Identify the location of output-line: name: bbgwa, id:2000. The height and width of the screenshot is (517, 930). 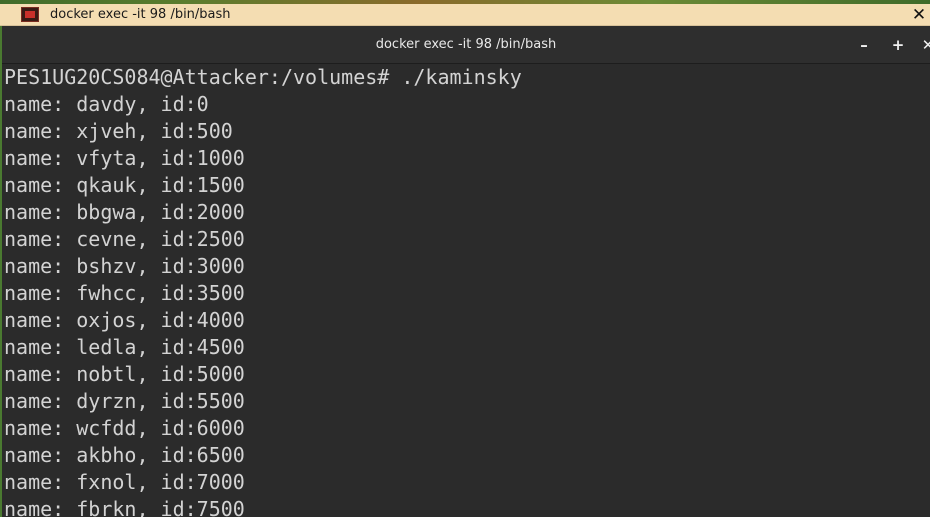
(124, 212).